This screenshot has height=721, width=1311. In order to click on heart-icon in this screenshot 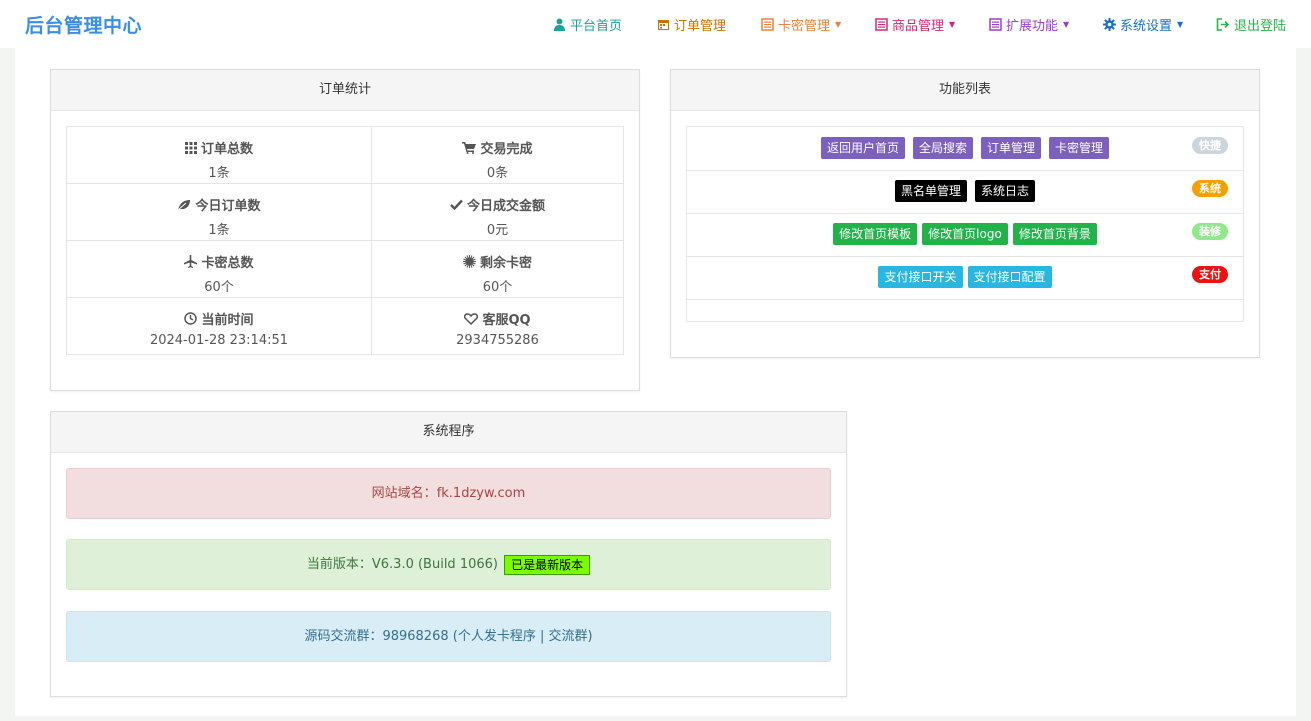, I will do `click(471, 318)`.